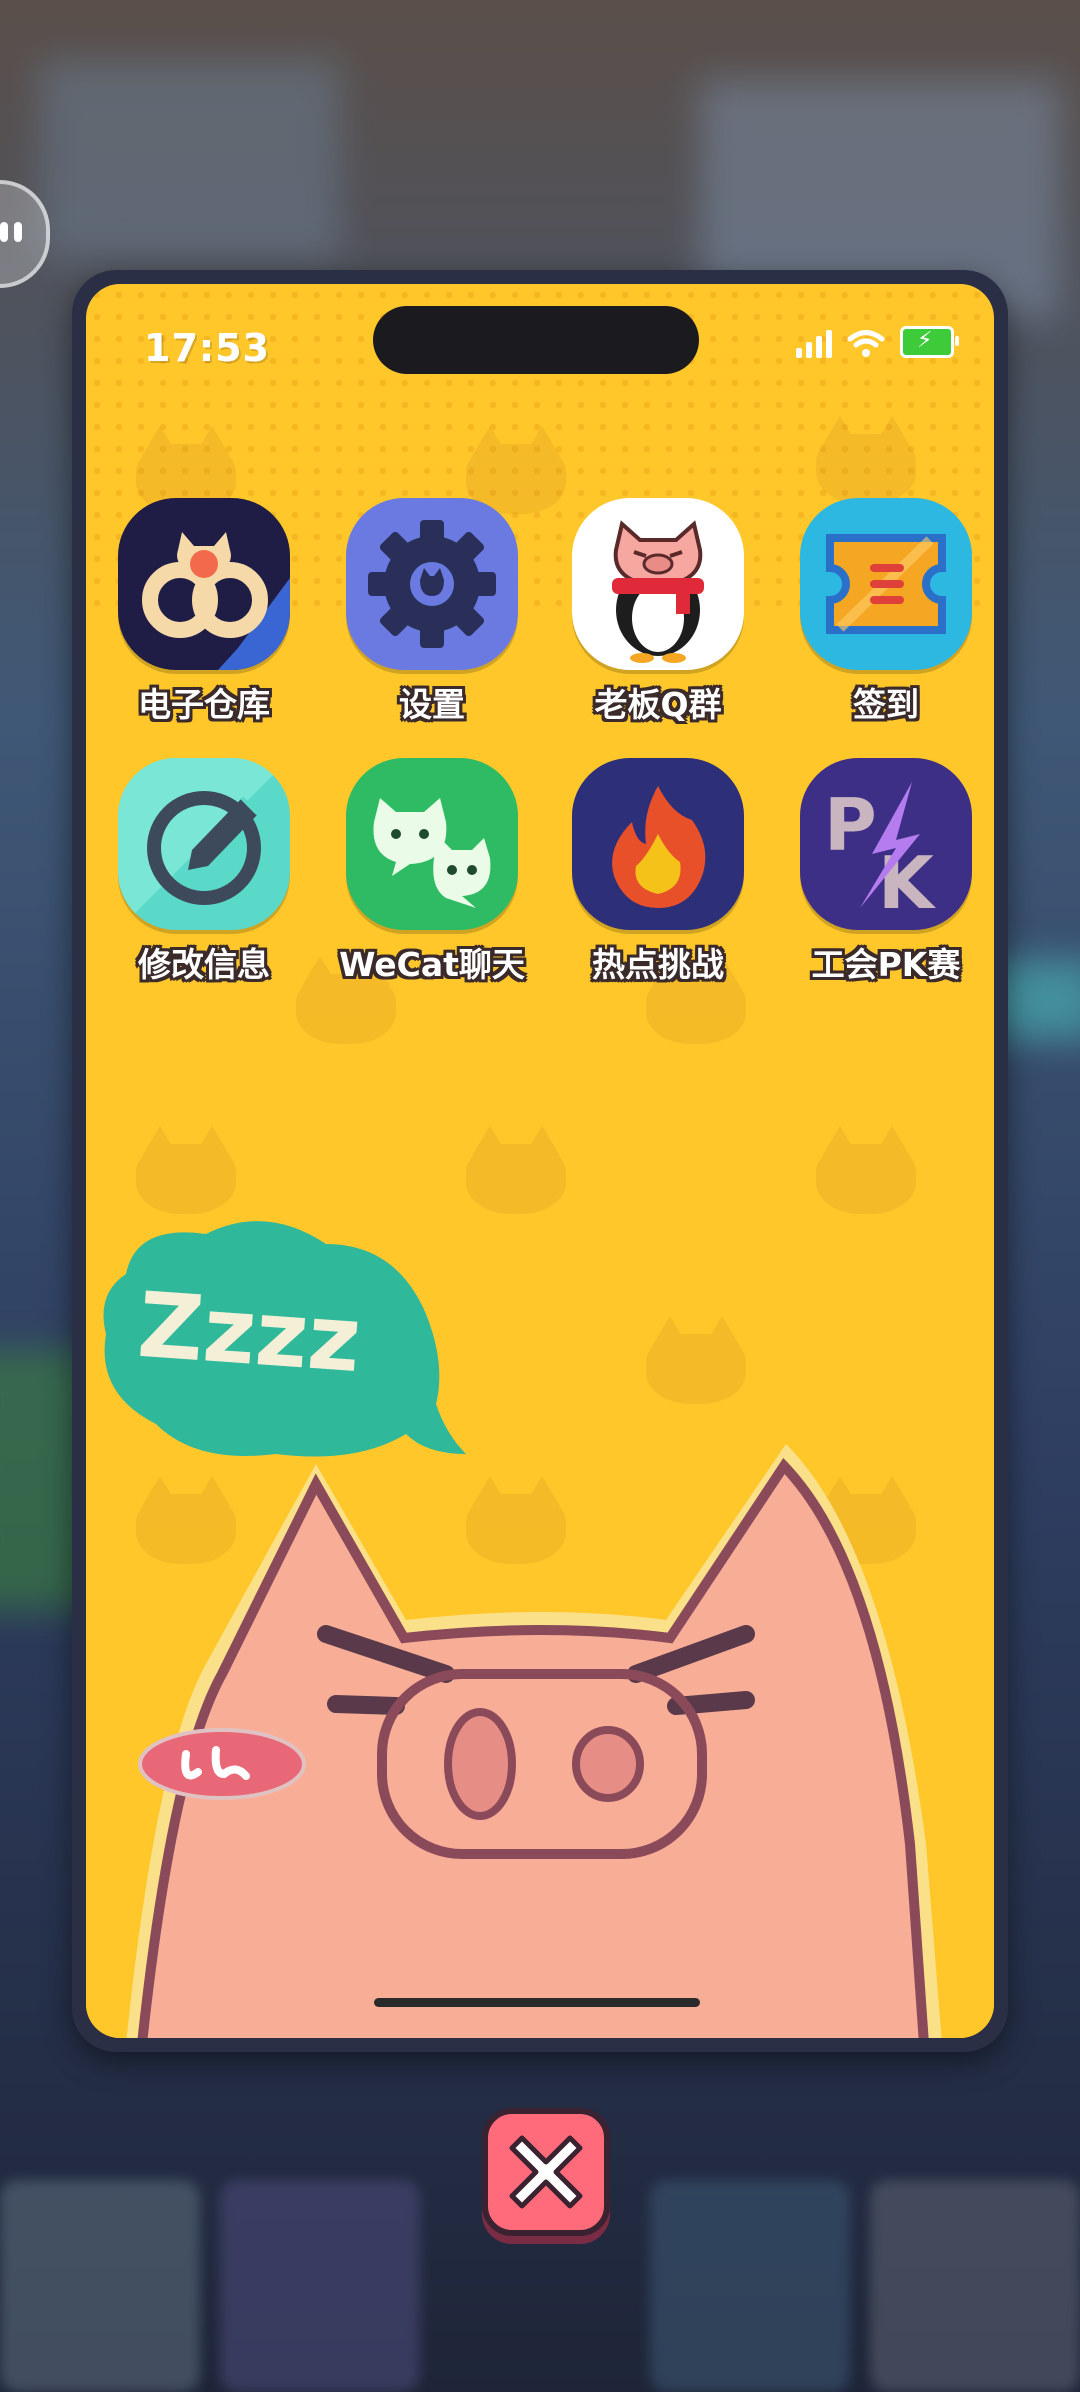  What do you see at coordinates (537, 2002) in the screenshot?
I see `home-indicator` at bounding box center [537, 2002].